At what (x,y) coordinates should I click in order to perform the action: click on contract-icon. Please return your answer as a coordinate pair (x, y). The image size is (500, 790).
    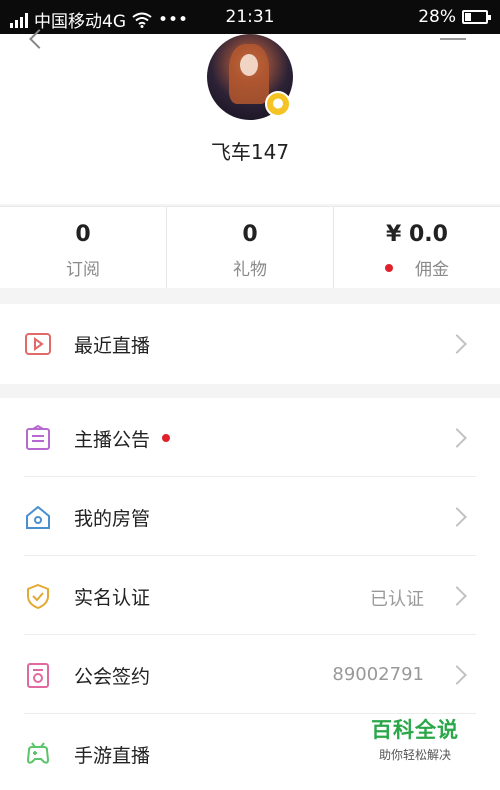
    Looking at the image, I should click on (38, 675).